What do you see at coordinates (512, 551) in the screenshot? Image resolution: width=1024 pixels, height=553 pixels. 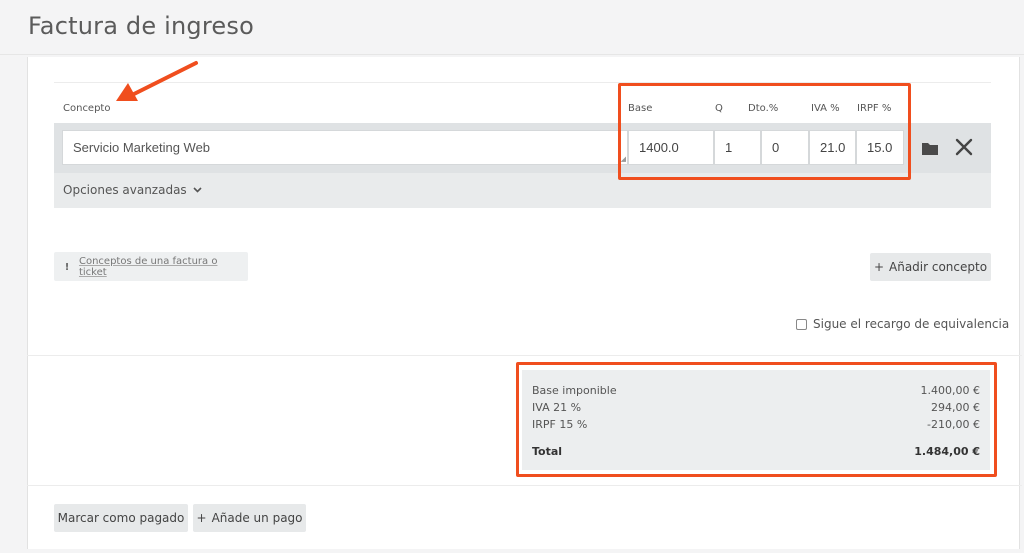 I see `page-bottom-strip` at bounding box center [512, 551].